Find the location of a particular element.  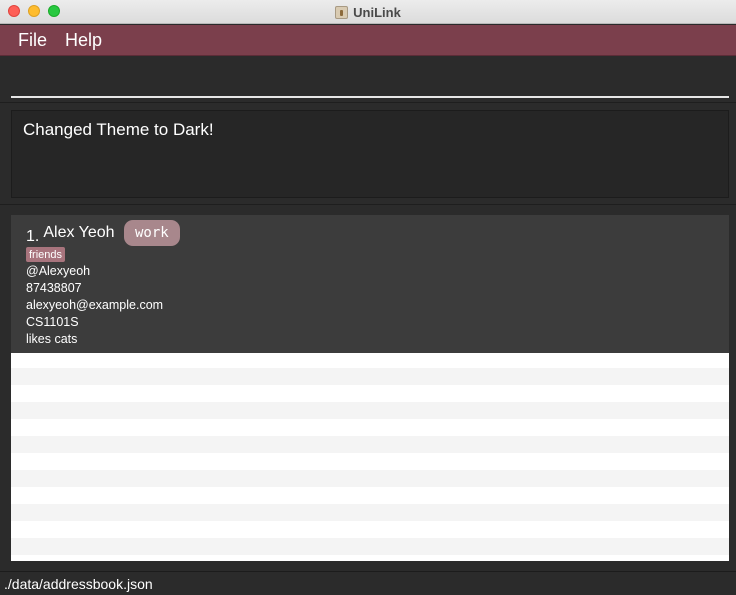

person-telegram: @Alexyeoh is located at coordinates (58, 271).